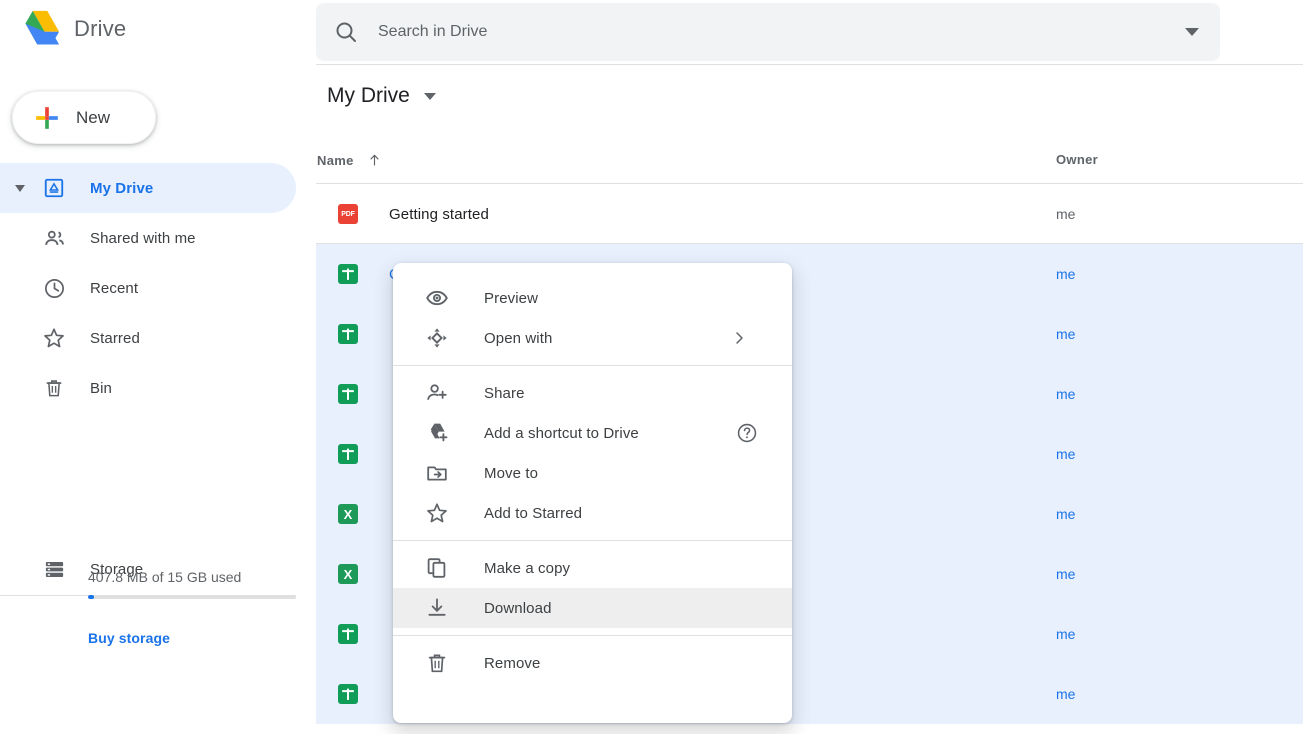  What do you see at coordinates (437, 393) in the screenshot?
I see `person-add-icon` at bounding box center [437, 393].